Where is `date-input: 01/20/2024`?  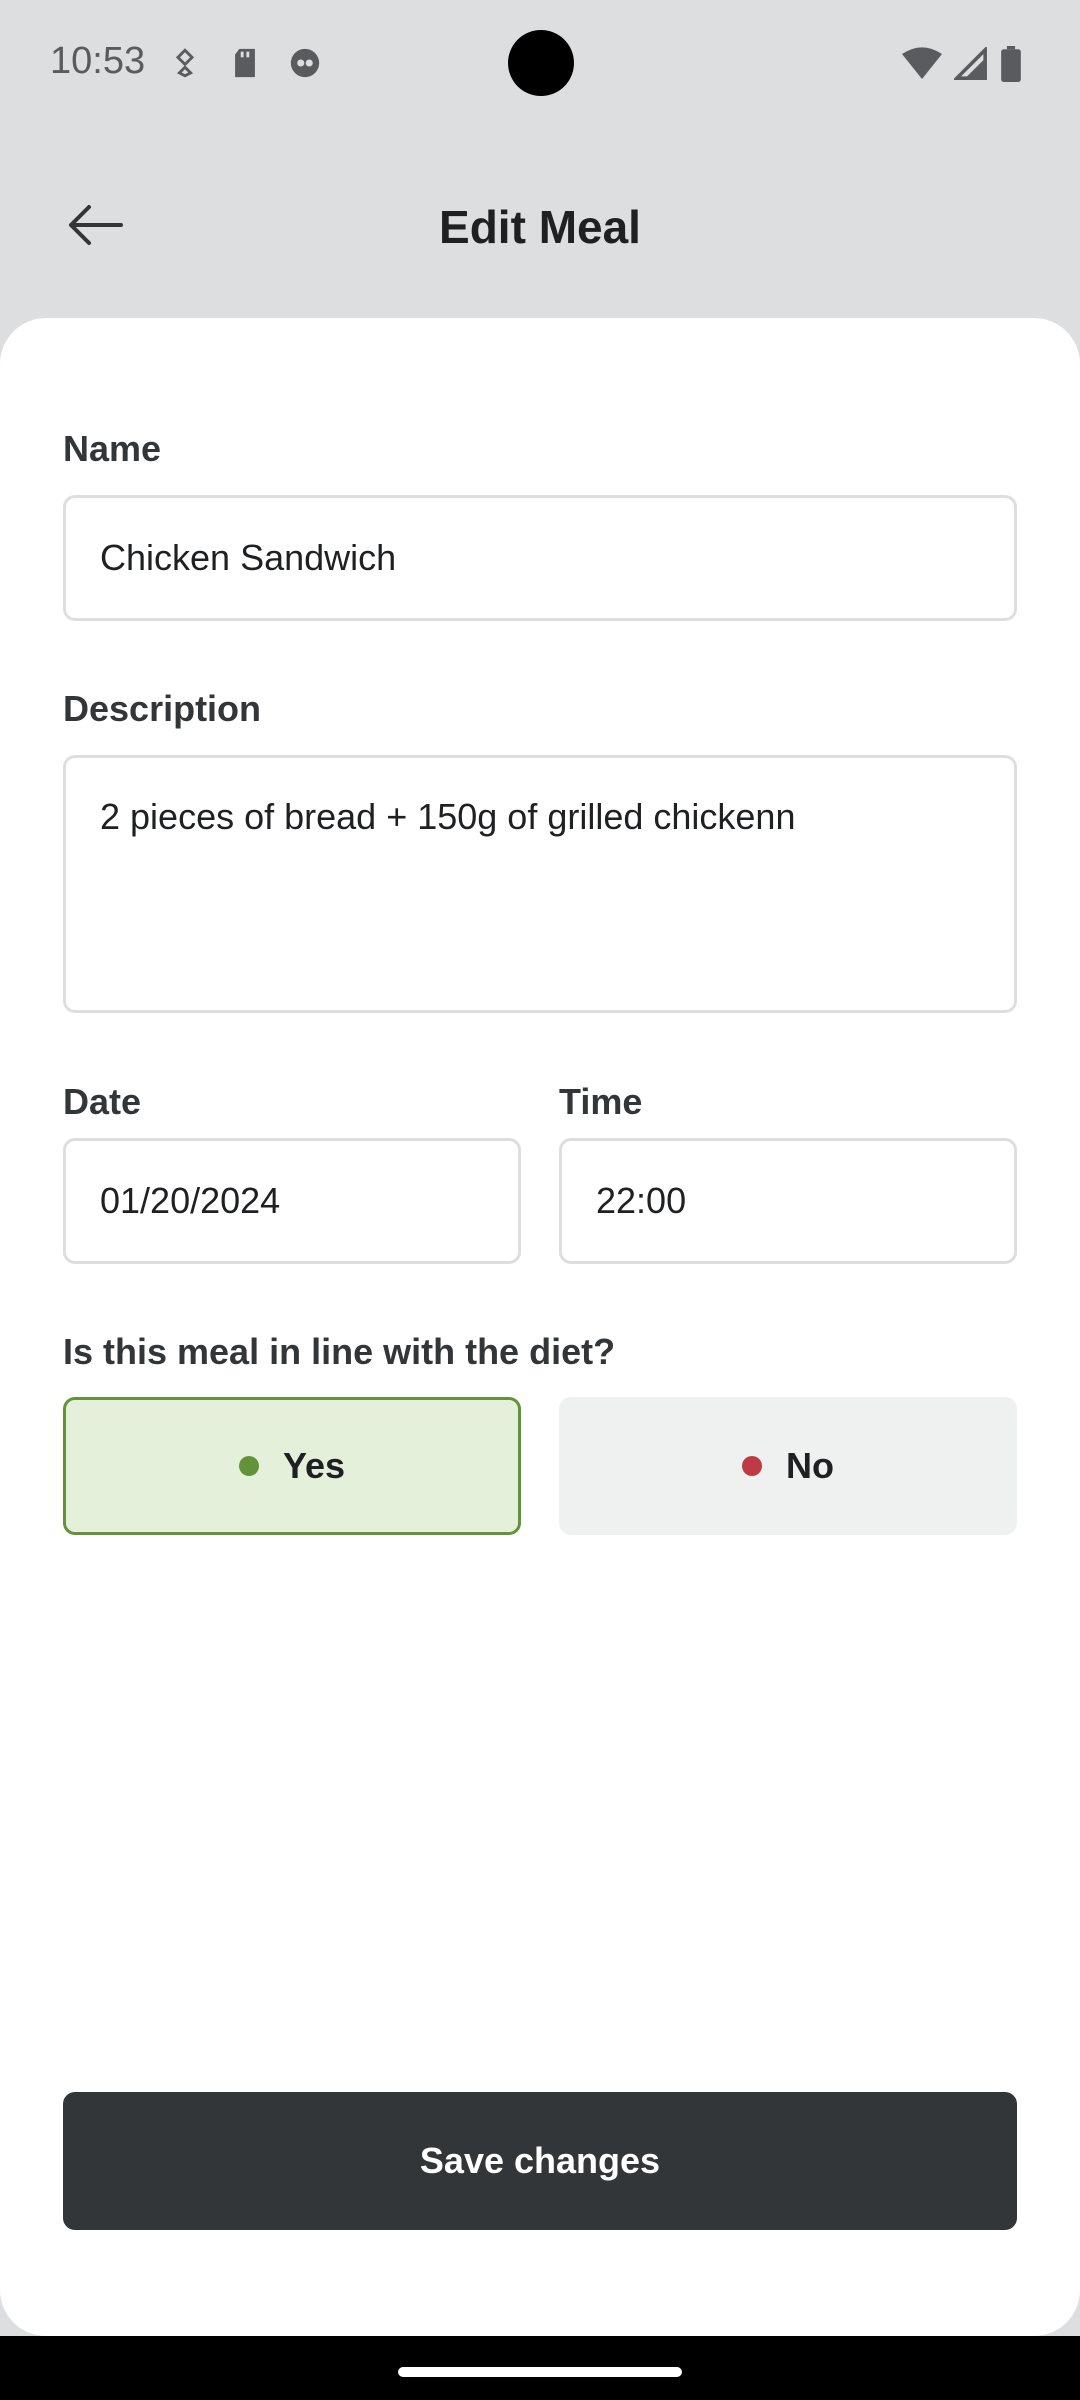
date-input: 01/20/2024 is located at coordinates (292, 1201).